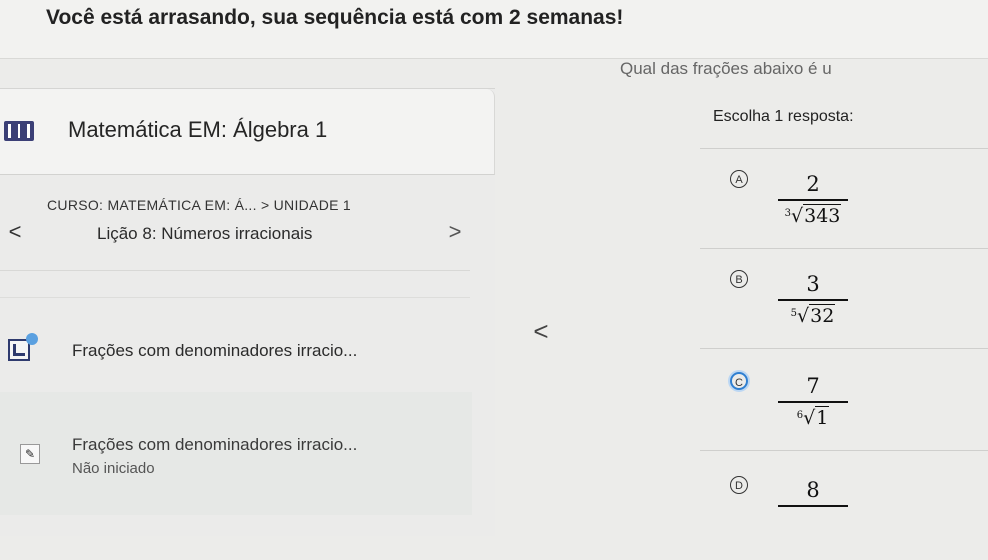  I want to click on option-letter: D, so click(739, 485).